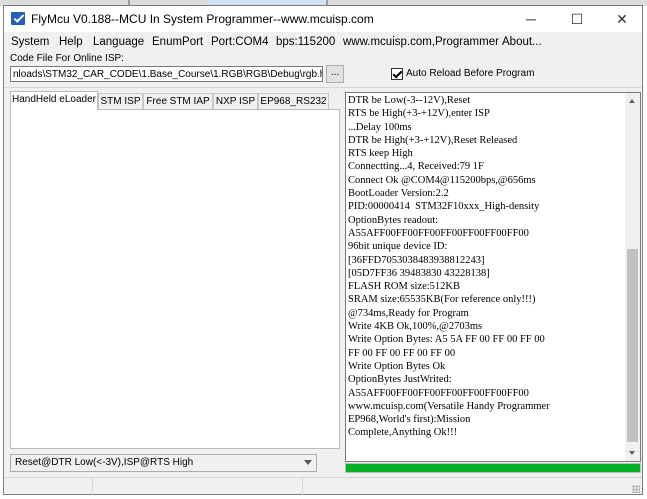 This screenshot has width=647, height=499. I want to click on log-line: Connect Ok @COM4@115200bps,@656ms, so click(442, 180).